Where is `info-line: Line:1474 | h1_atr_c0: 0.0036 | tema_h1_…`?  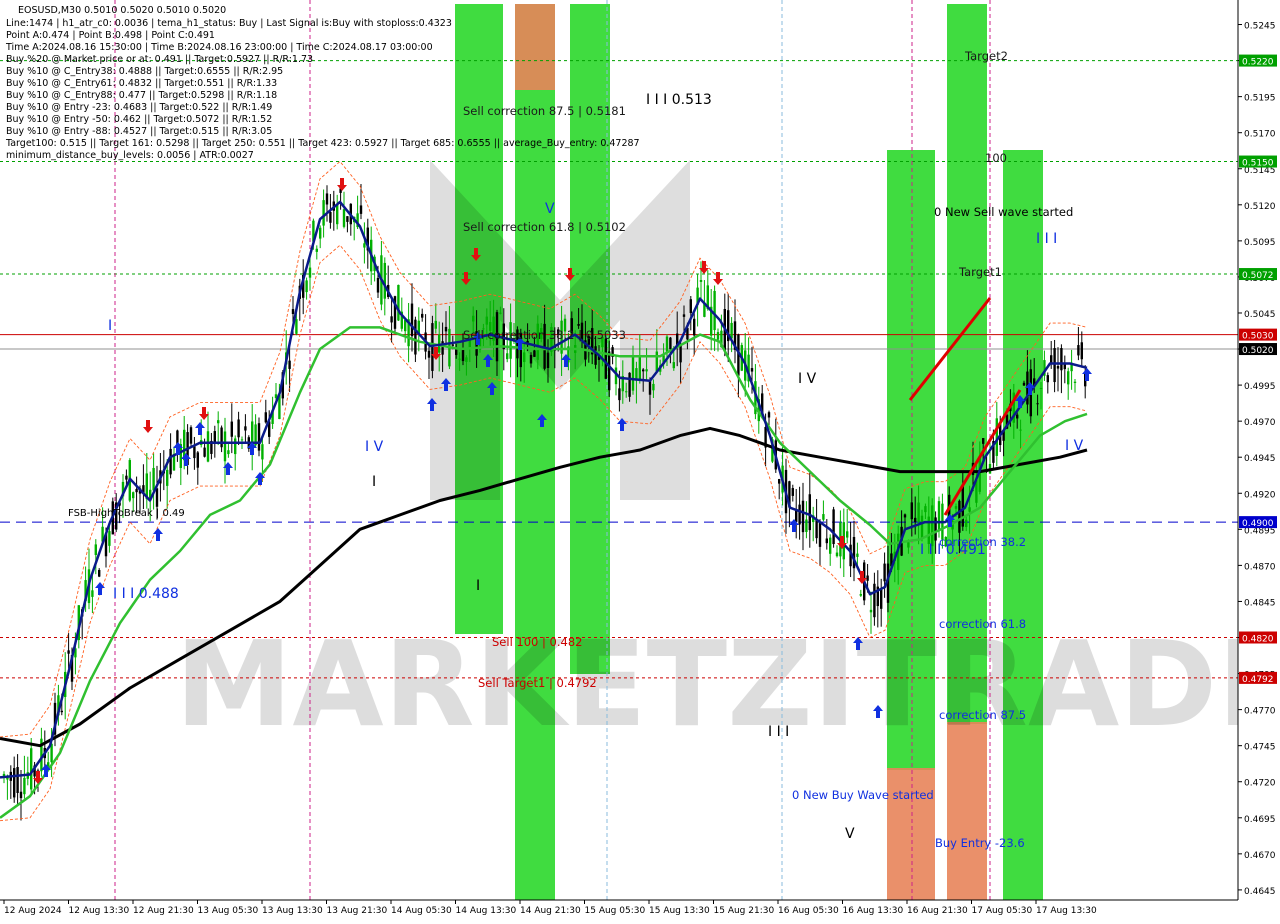
info-line: Line:1474 | h1_atr_c0: 0.0036 | tema_h1_… is located at coordinates (229, 23).